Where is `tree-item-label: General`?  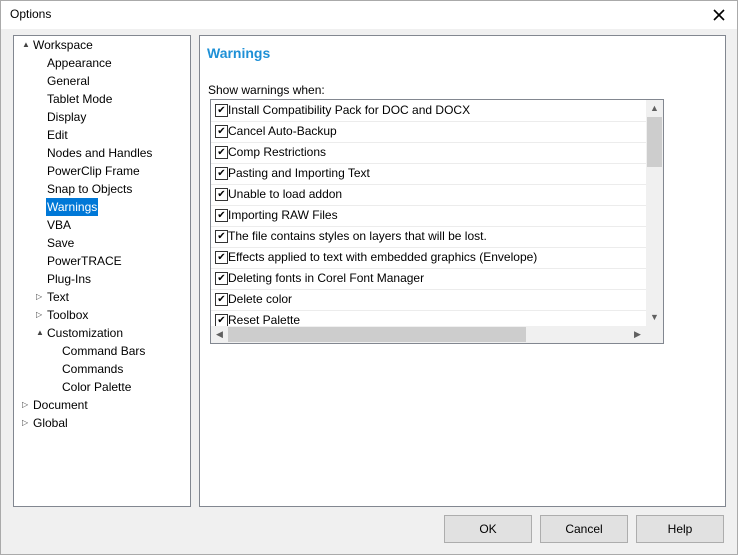
tree-item-label: General is located at coordinates (68, 81).